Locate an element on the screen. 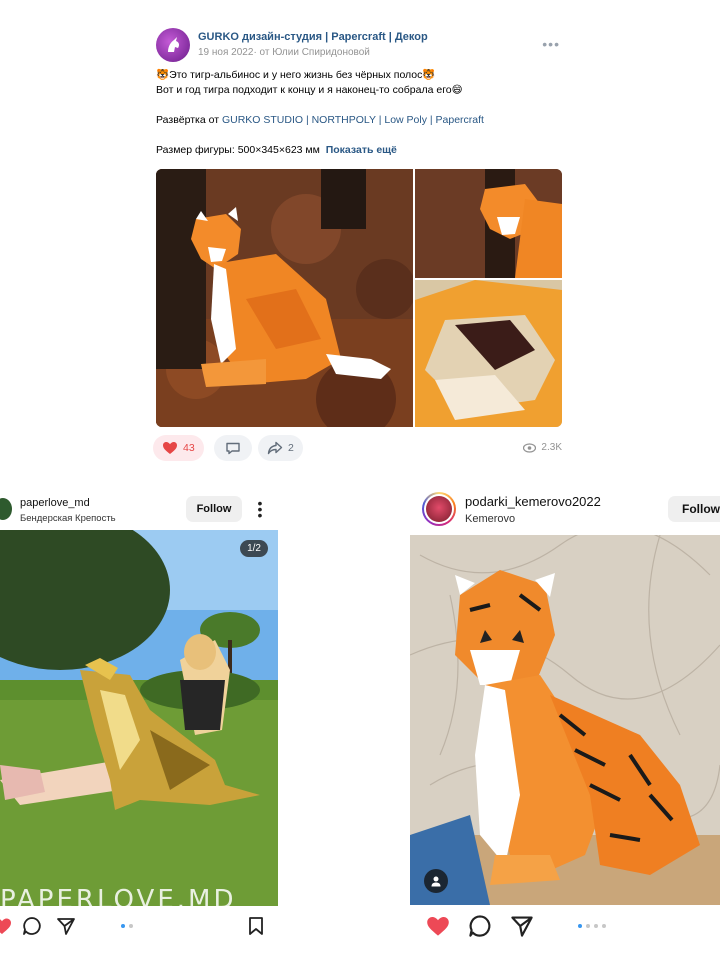  post-meta: 19 ноя 2022· от Юлии Спиридоновой is located at coordinates (284, 52).